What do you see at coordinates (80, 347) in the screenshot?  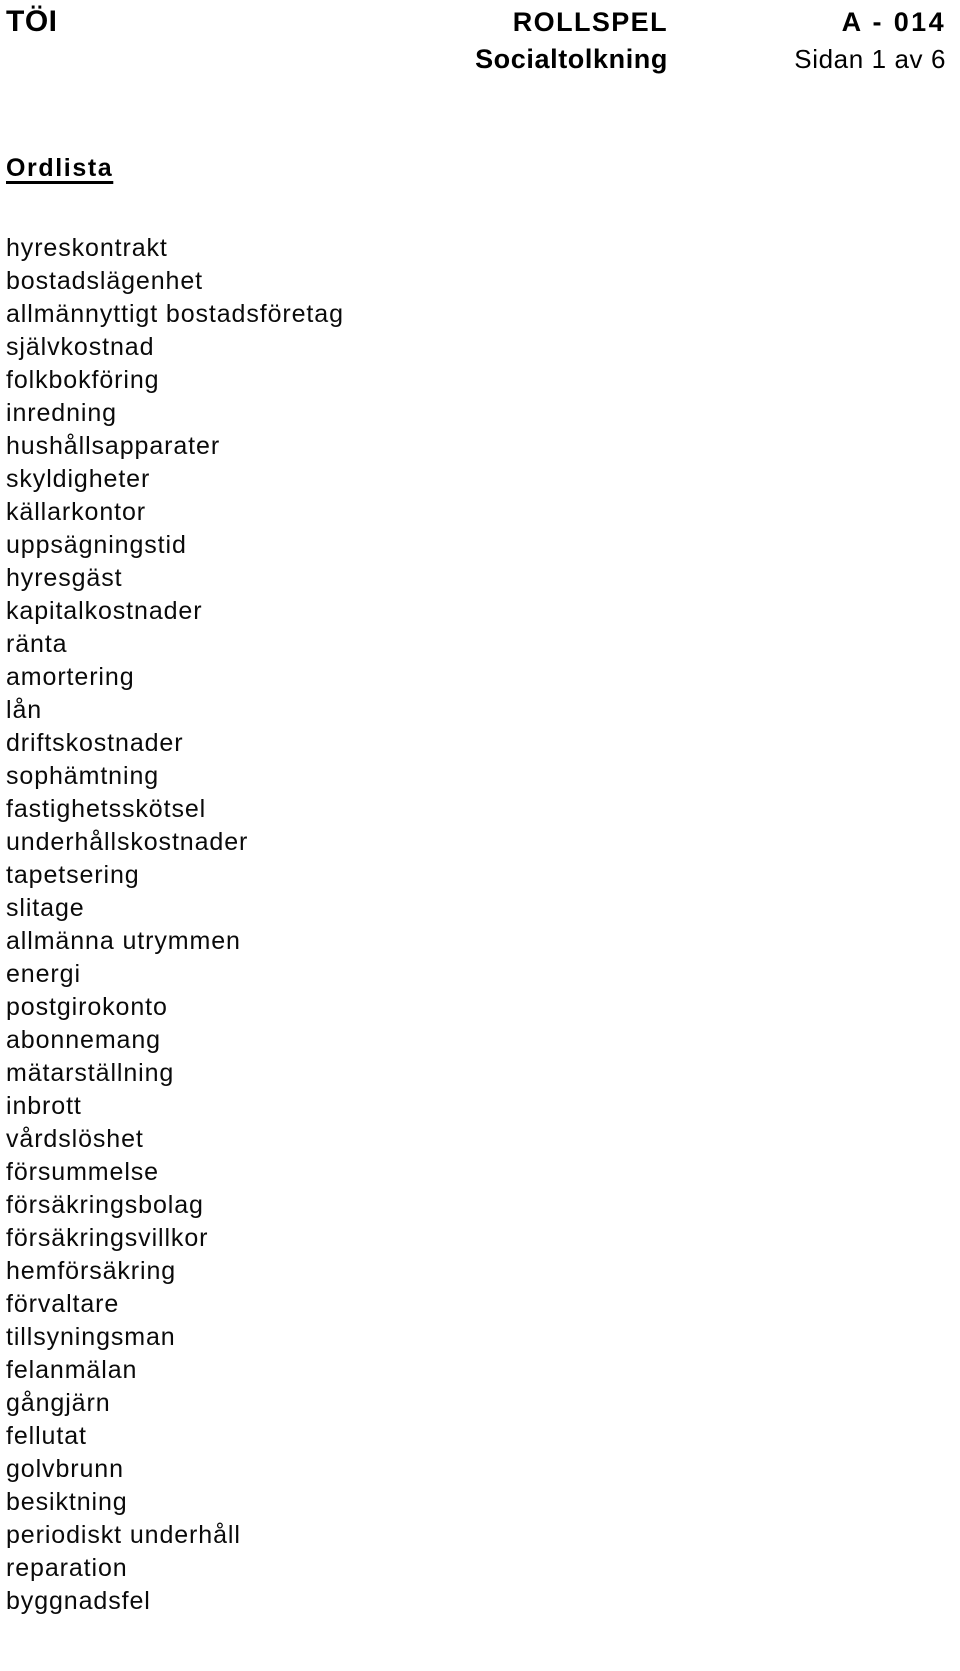 I see `vocabulary-item: självkostnad` at bounding box center [80, 347].